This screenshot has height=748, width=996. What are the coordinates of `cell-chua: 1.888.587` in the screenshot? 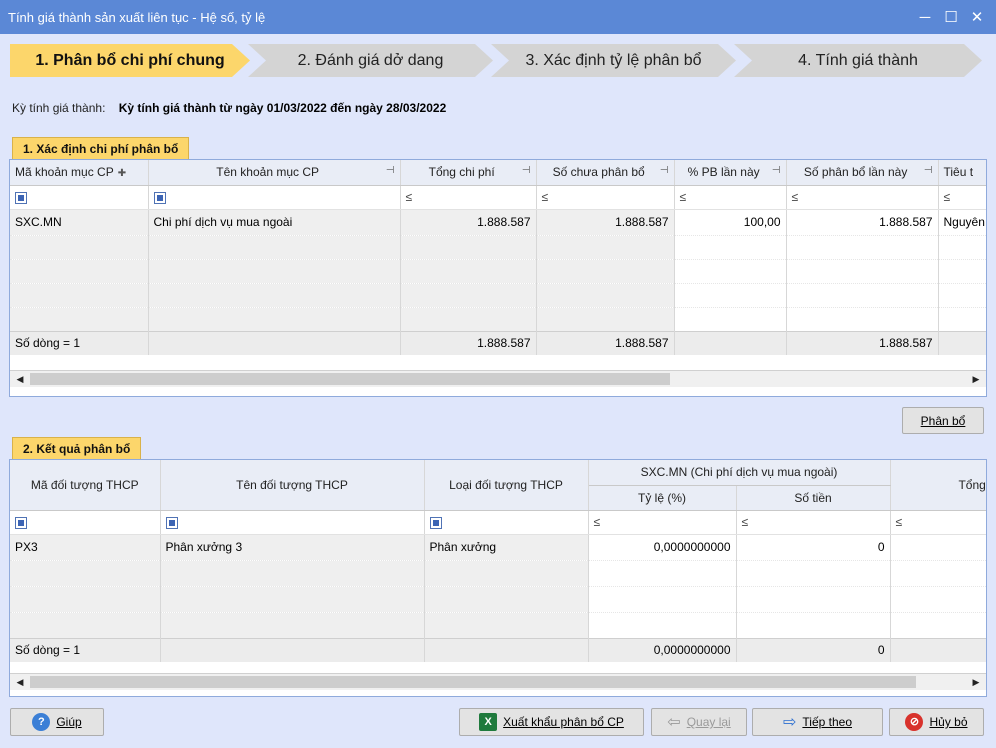 It's located at (605, 222).